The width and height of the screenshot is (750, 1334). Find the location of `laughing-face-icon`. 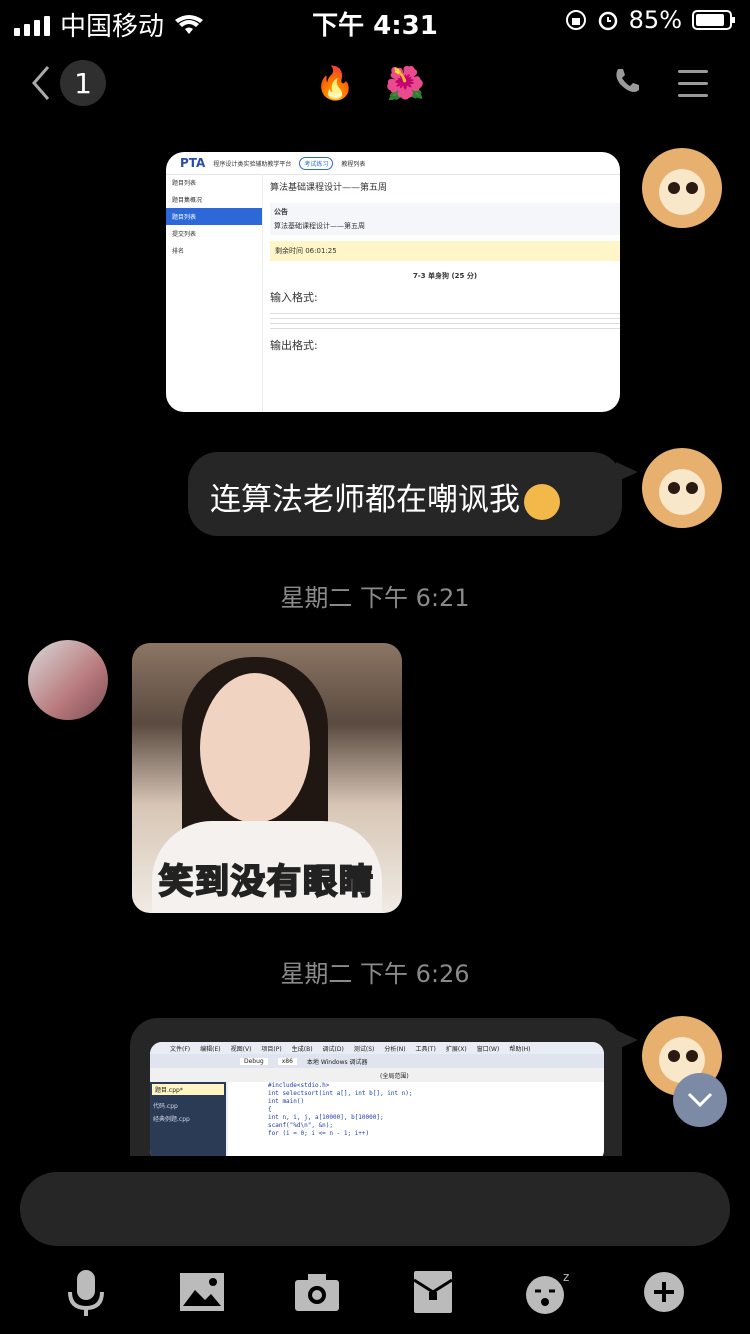

laughing-face-icon is located at coordinates (542, 501).